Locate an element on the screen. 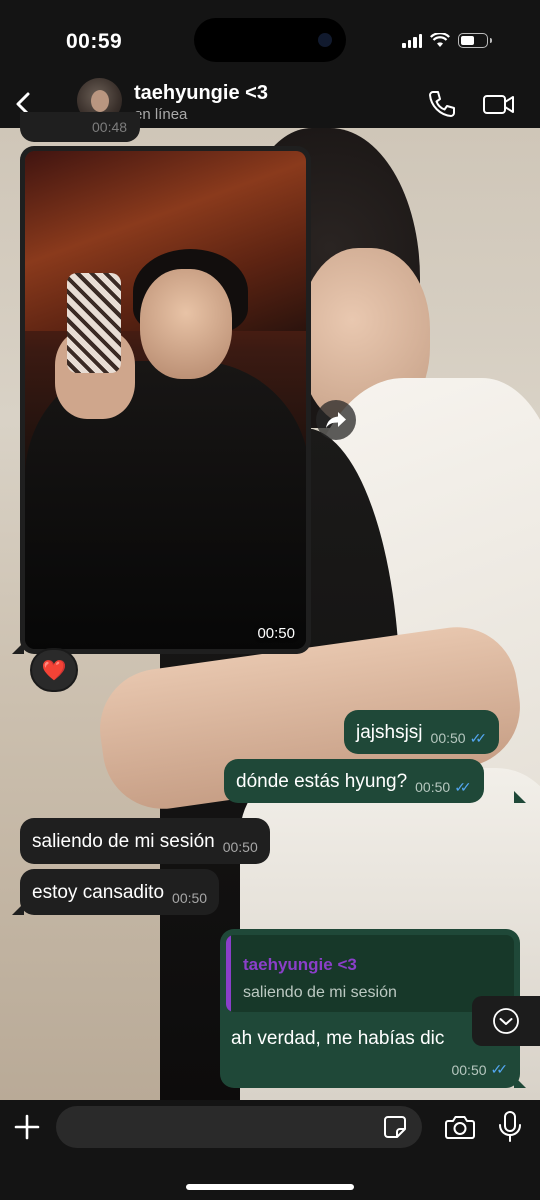  incoming-message: saliendo de mi sesión 00:50 is located at coordinates (145, 841).